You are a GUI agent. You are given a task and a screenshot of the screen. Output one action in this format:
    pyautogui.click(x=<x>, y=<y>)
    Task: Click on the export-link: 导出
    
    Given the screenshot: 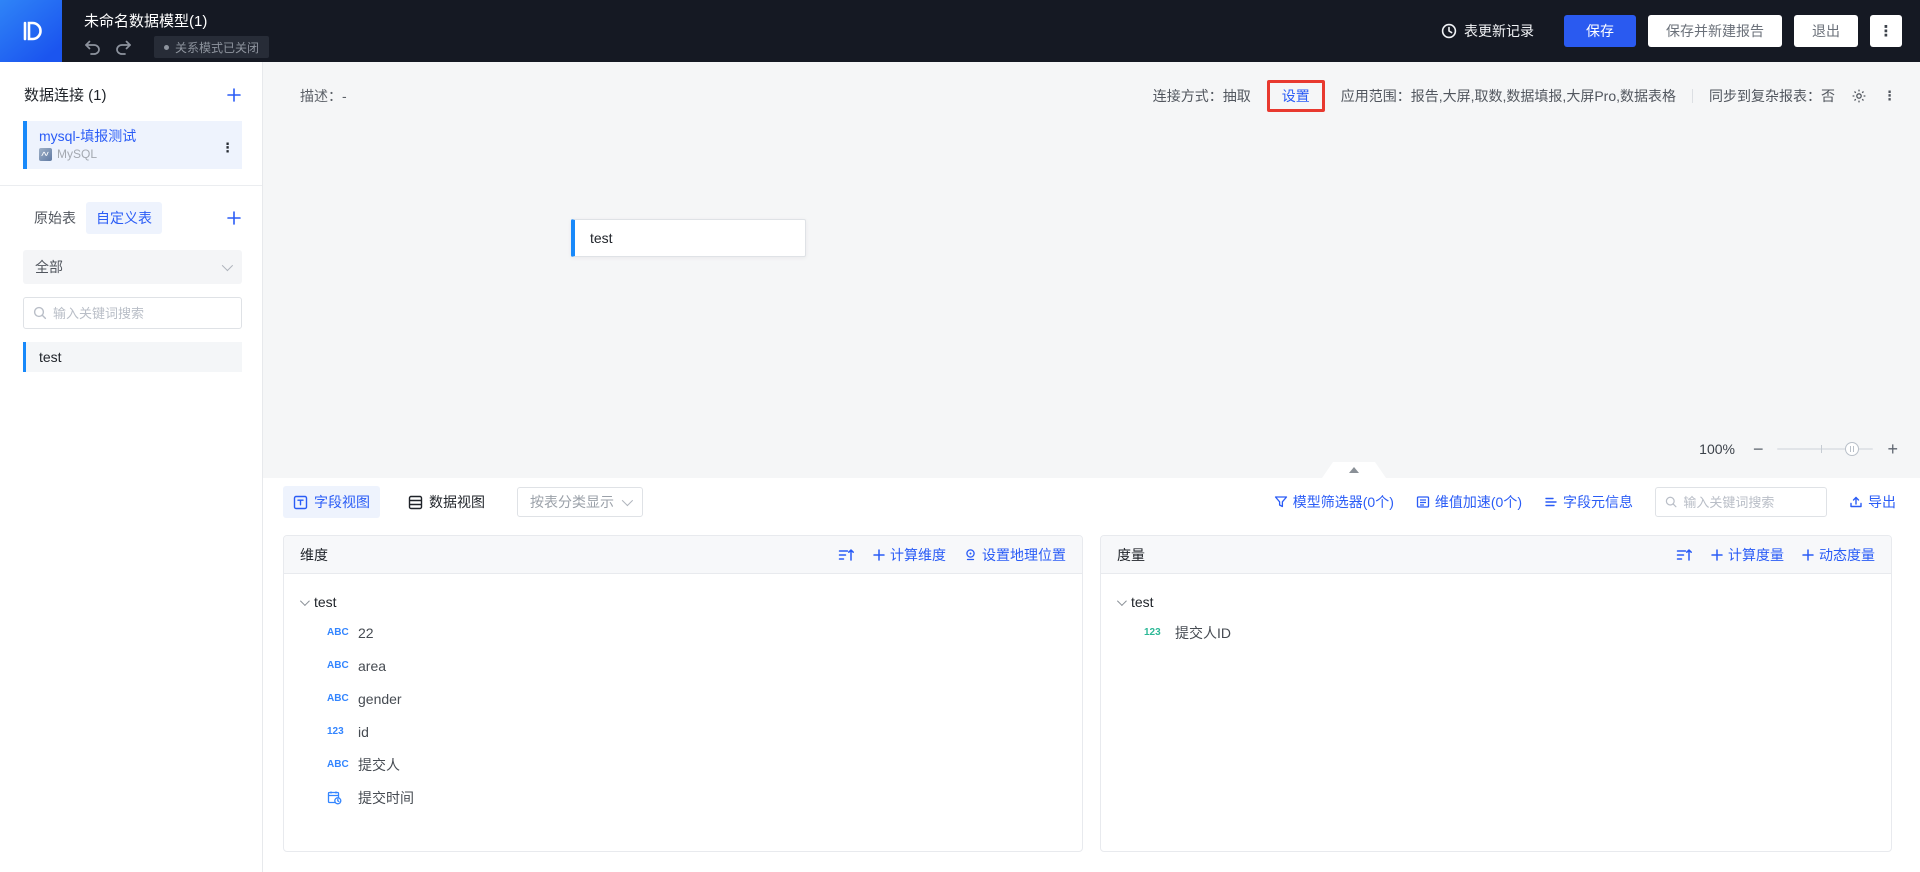 What is the action you would take?
    pyautogui.click(x=1872, y=502)
    